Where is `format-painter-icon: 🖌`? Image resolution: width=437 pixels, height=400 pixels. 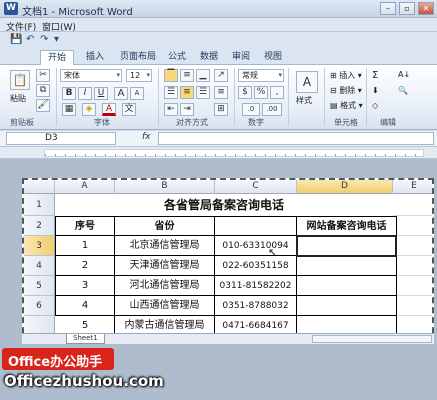 format-painter-icon: 🖌 is located at coordinates (43, 105).